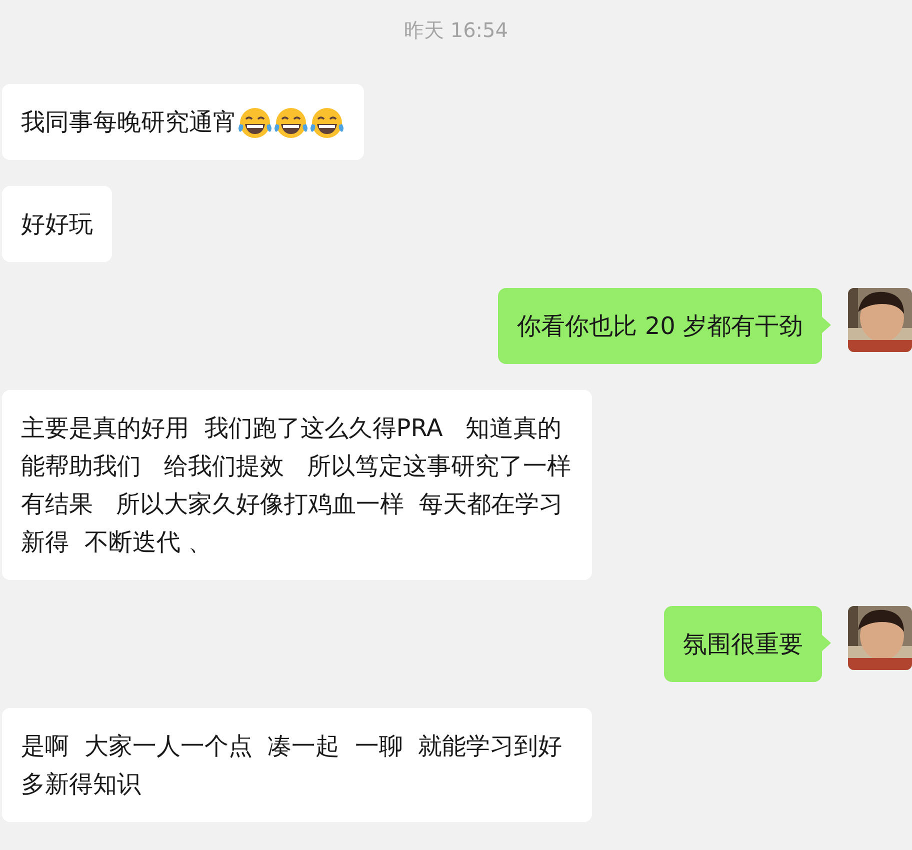 The height and width of the screenshot is (850, 912). What do you see at coordinates (183, 122) in the screenshot?
I see `message-bubble: 我同事每晚研究通宵` at bounding box center [183, 122].